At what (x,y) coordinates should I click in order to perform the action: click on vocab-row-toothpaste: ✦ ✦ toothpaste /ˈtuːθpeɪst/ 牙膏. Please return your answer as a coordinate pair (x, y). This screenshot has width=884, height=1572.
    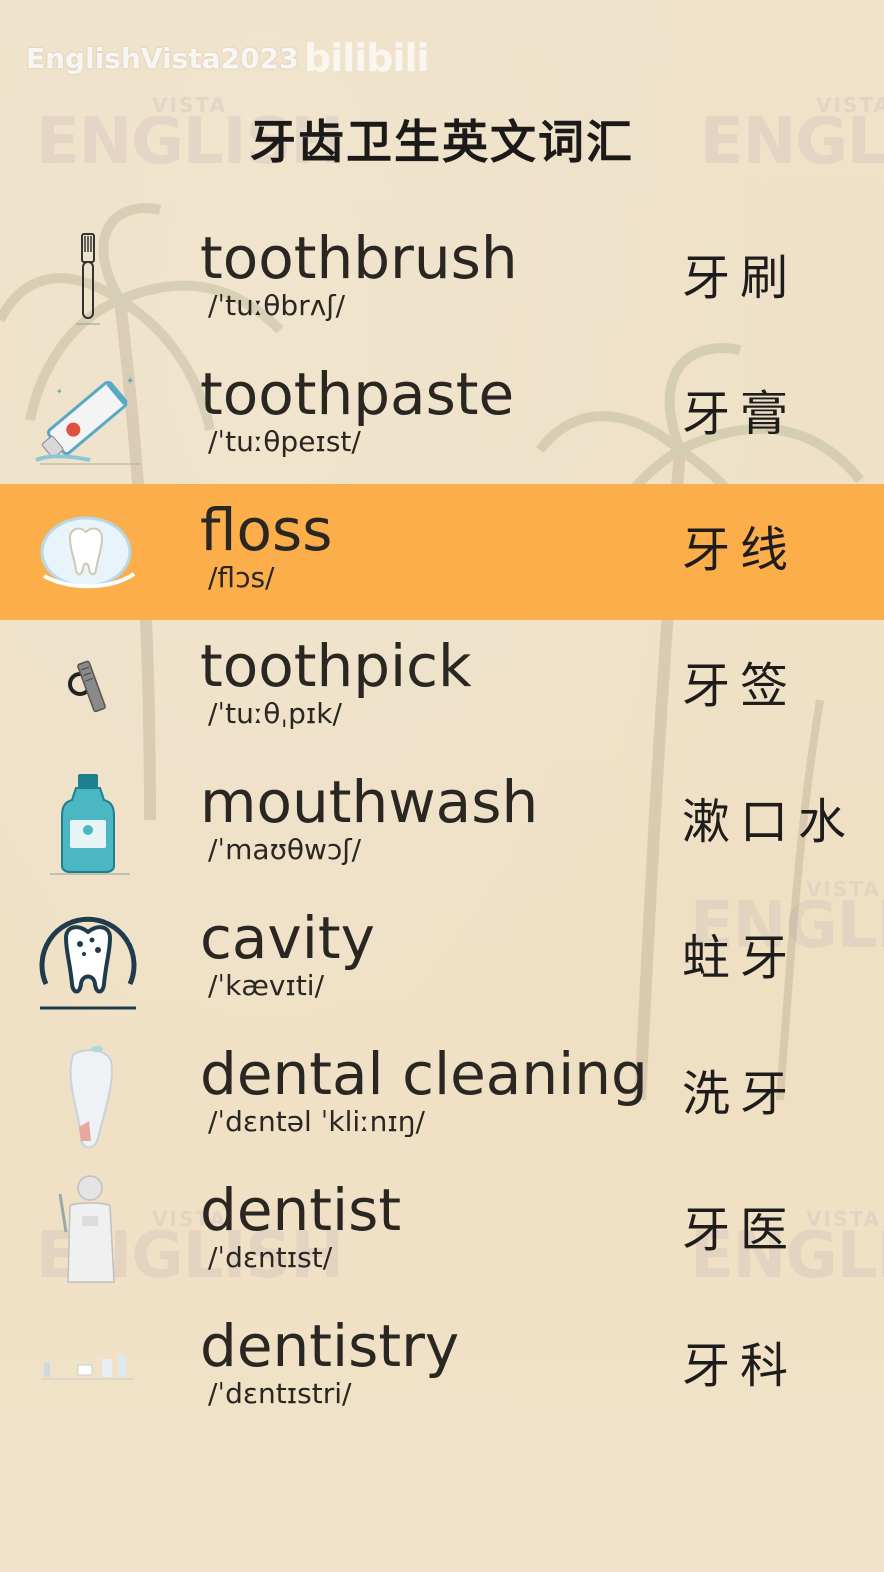
    Looking at the image, I should click on (442, 416).